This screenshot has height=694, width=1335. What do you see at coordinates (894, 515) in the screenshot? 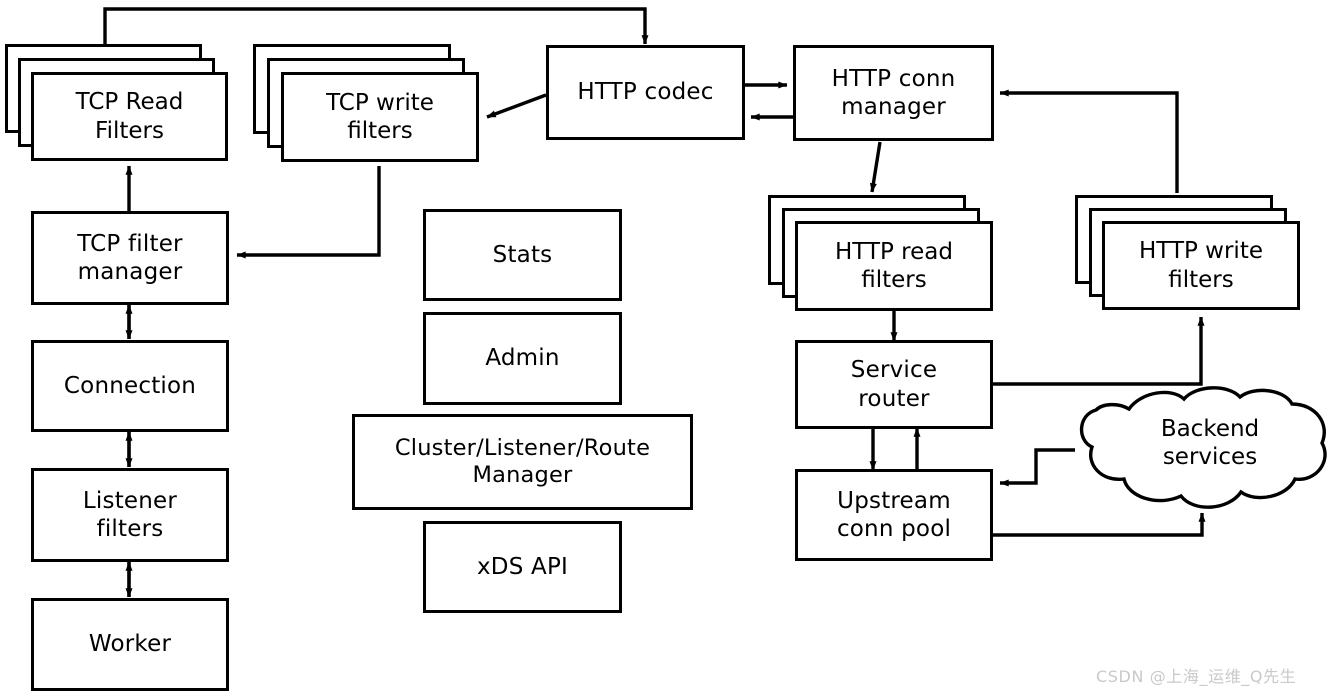
I see `upstream-conn-pool-node: Upstream conn pool` at bounding box center [894, 515].